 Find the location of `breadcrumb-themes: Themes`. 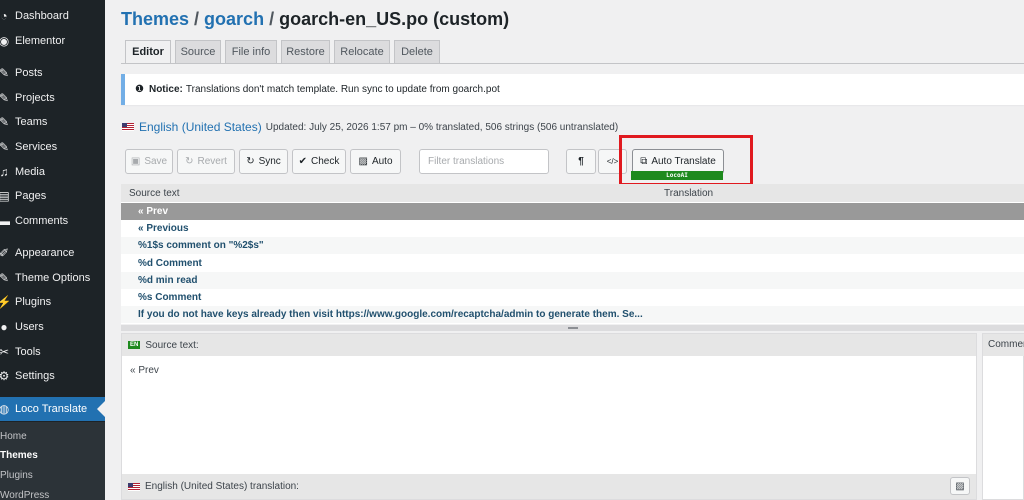

breadcrumb-themes: Themes is located at coordinates (155, 19).